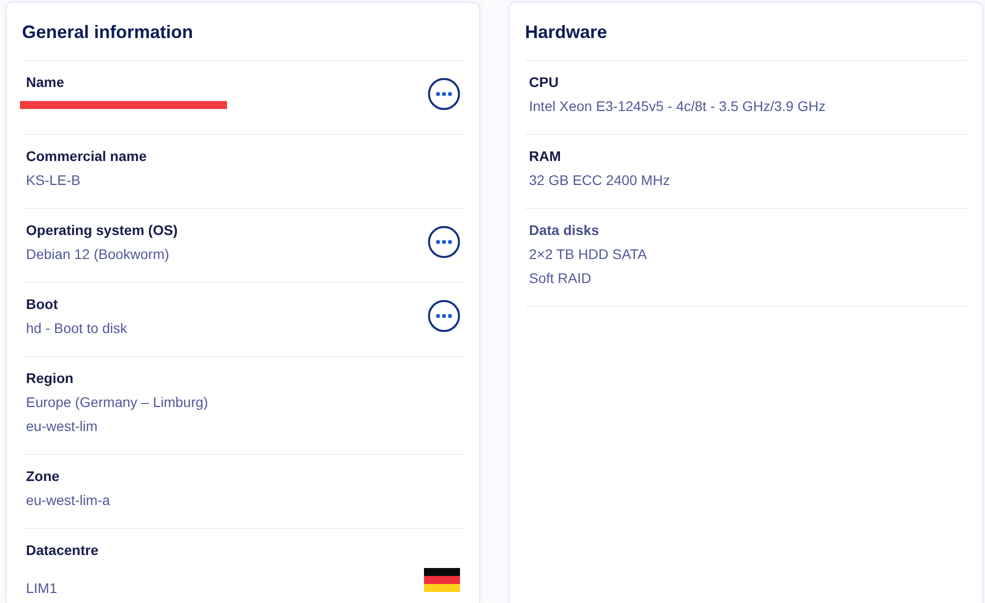 The width and height of the screenshot is (985, 603). What do you see at coordinates (560, 278) in the screenshot?
I see `field-value: Soft RAID` at bounding box center [560, 278].